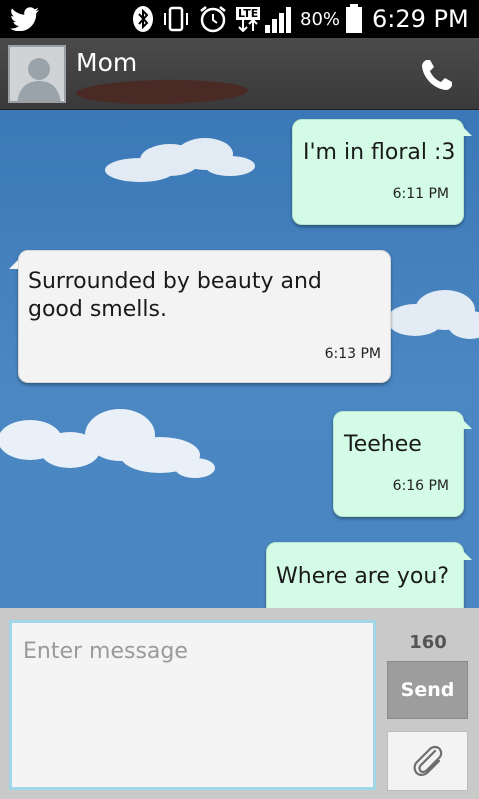 This screenshot has height=799, width=479. I want to click on status-bar: LTE 80% 6:29 PM, so click(239, 19).